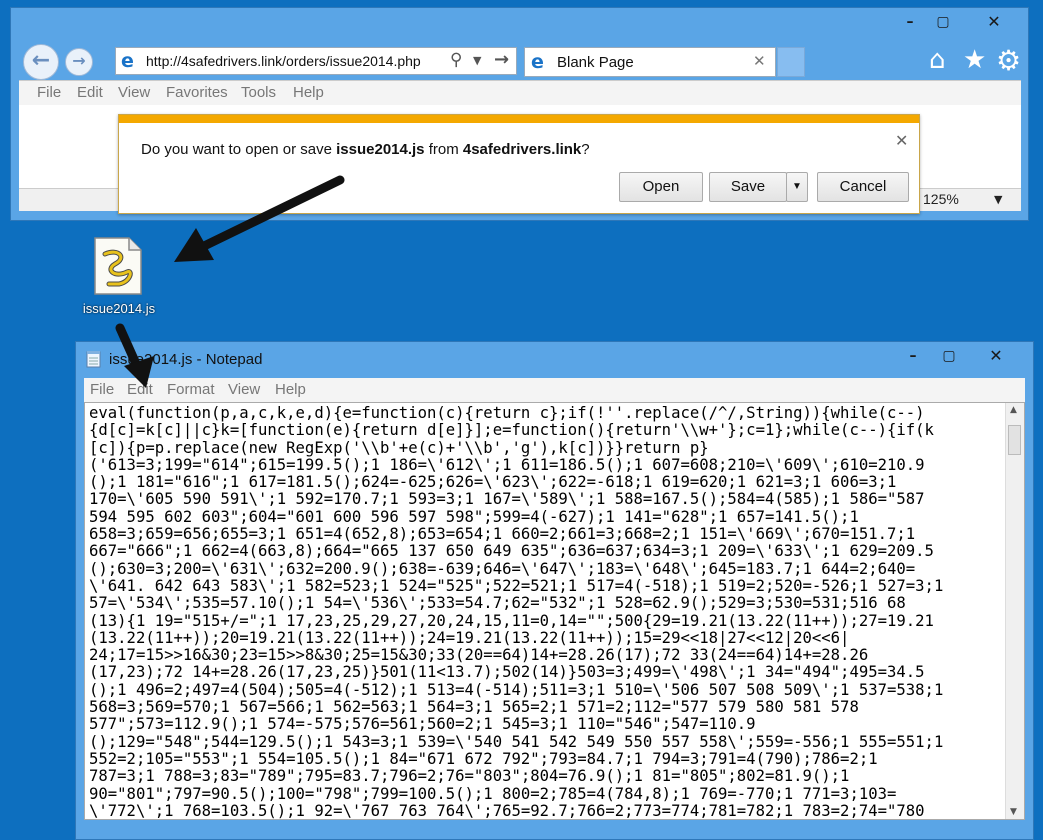  I want to click on search-icon: ⚲, so click(456, 60).